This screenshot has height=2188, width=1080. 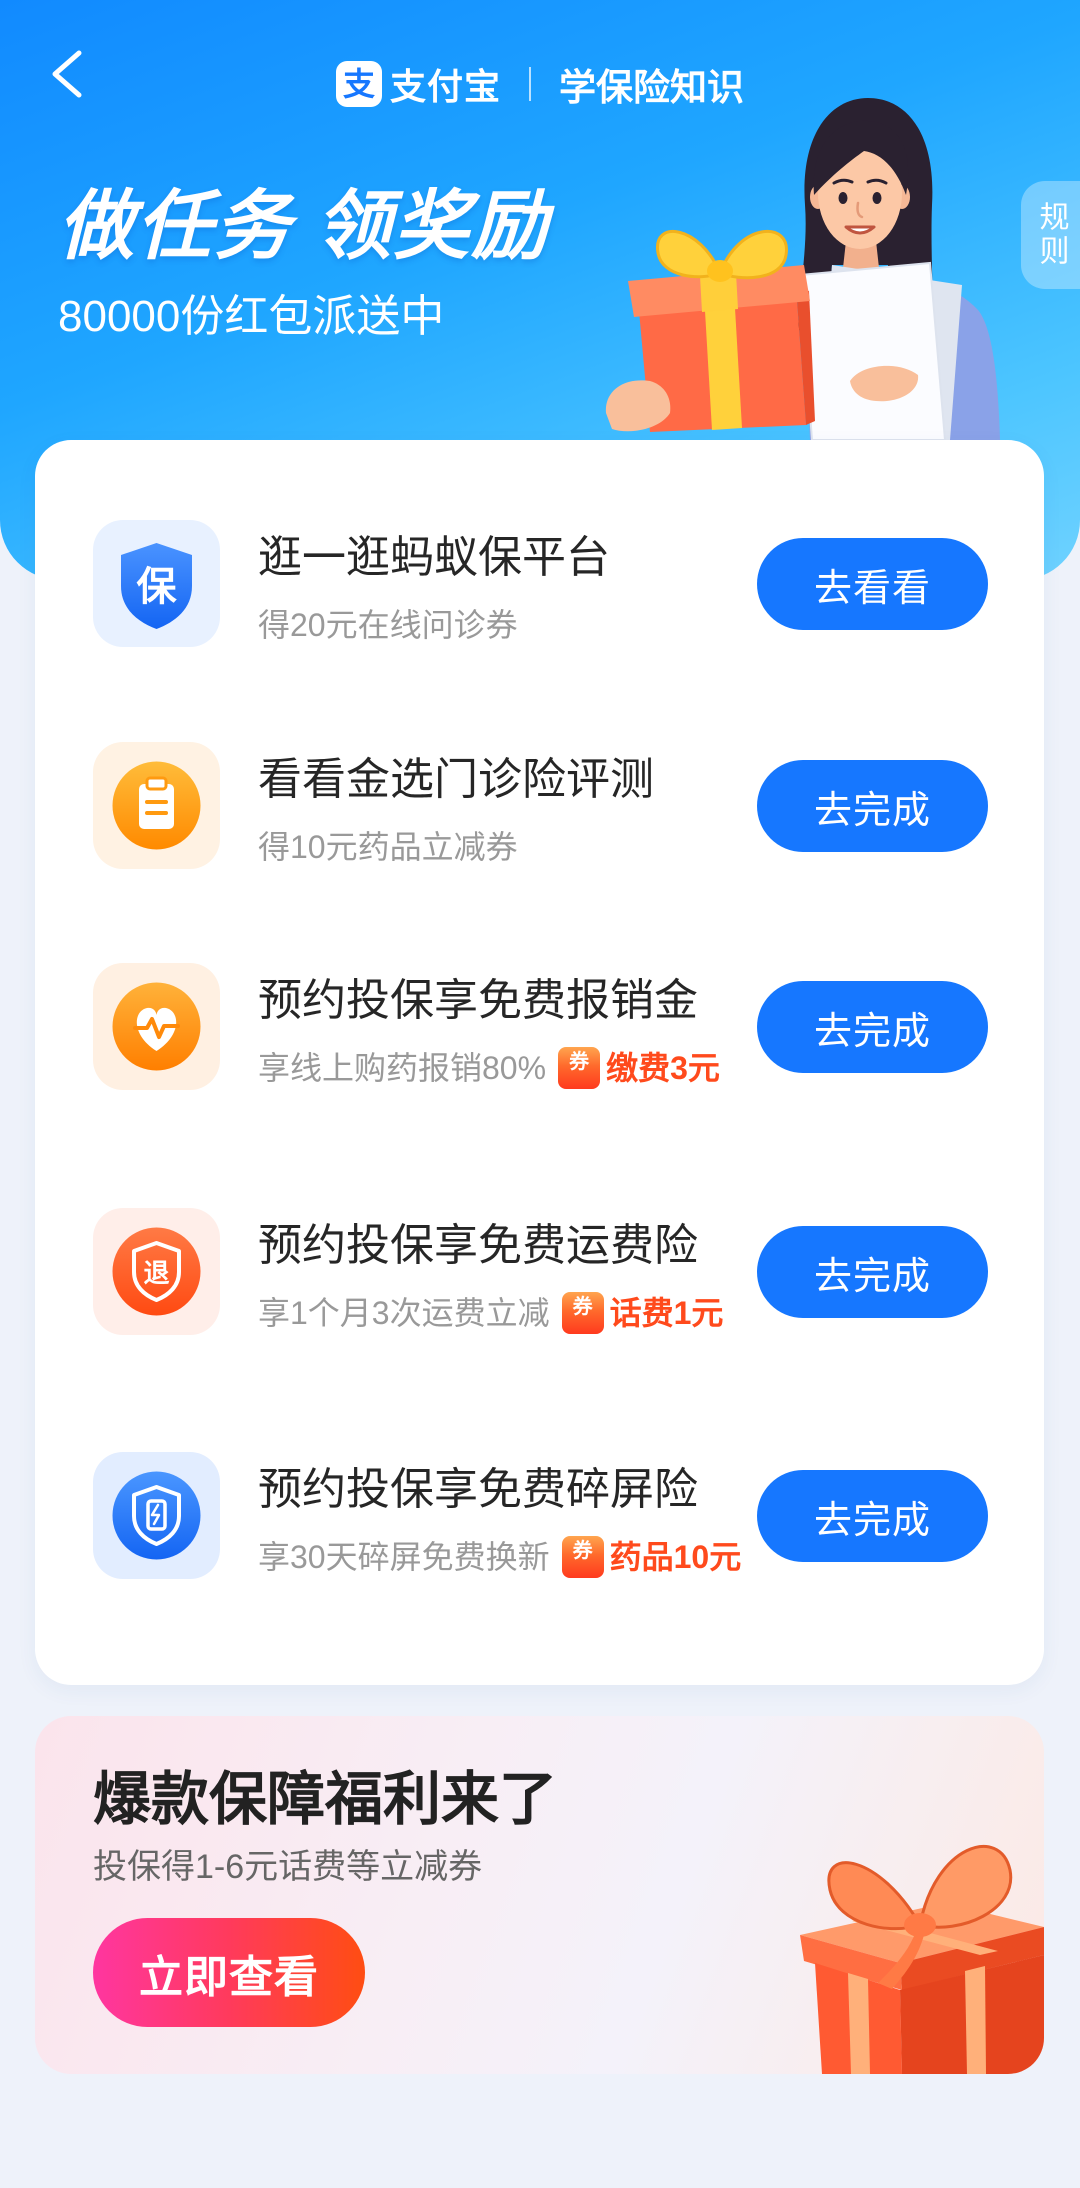 I want to click on task-subtitle-text: 享线上购药报销80%, so click(x=402, y=1068).